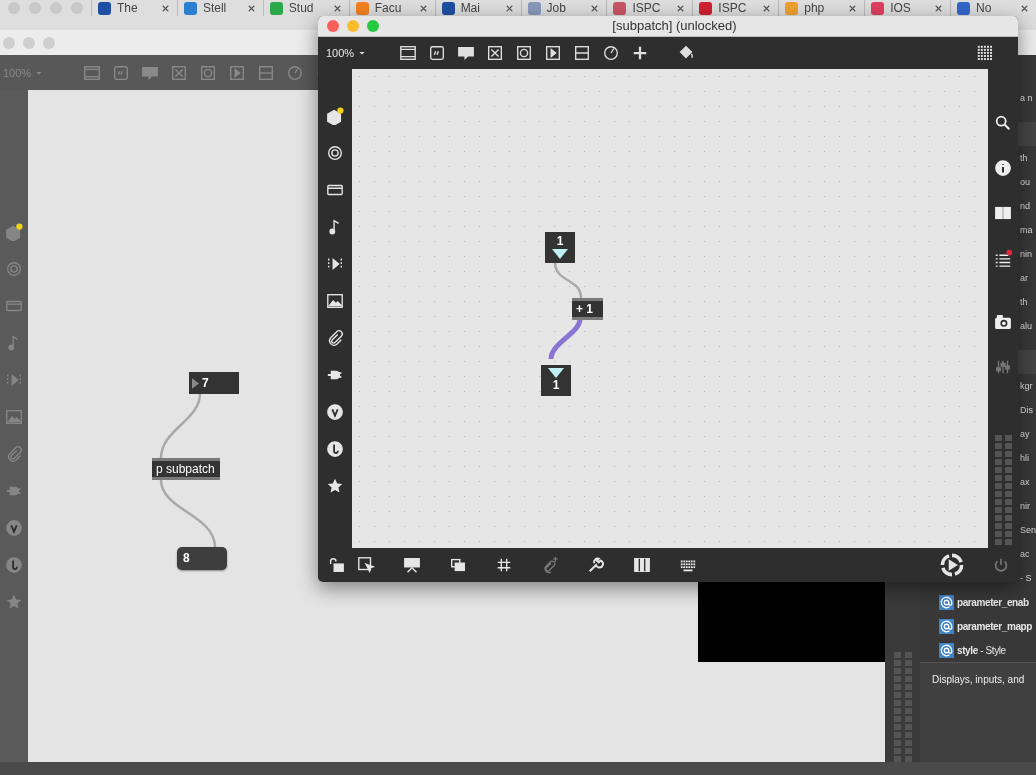  What do you see at coordinates (1025, 554) in the screenshot?
I see `attribute-row: ac` at bounding box center [1025, 554].